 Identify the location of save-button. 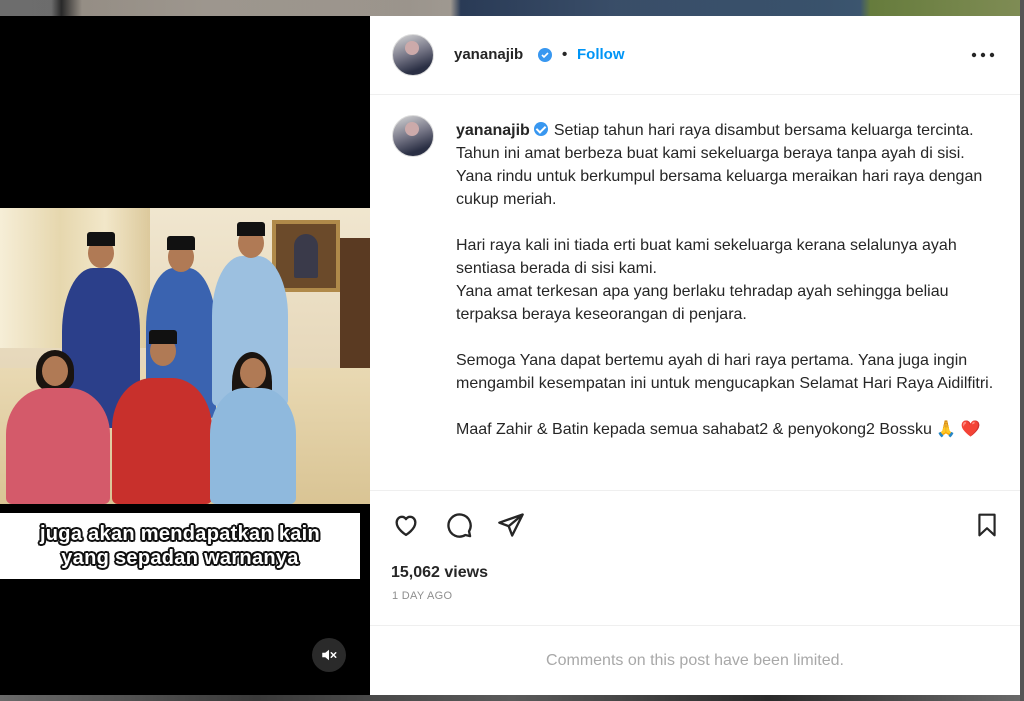
(987, 525).